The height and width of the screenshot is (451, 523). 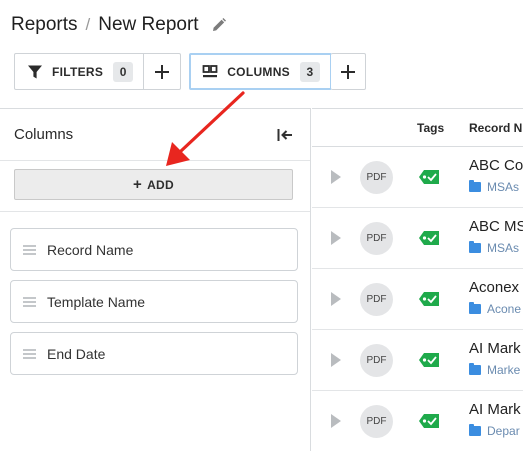 What do you see at coordinates (430, 128) in the screenshot?
I see `column-header-tags: Tags` at bounding box center [430, 128].